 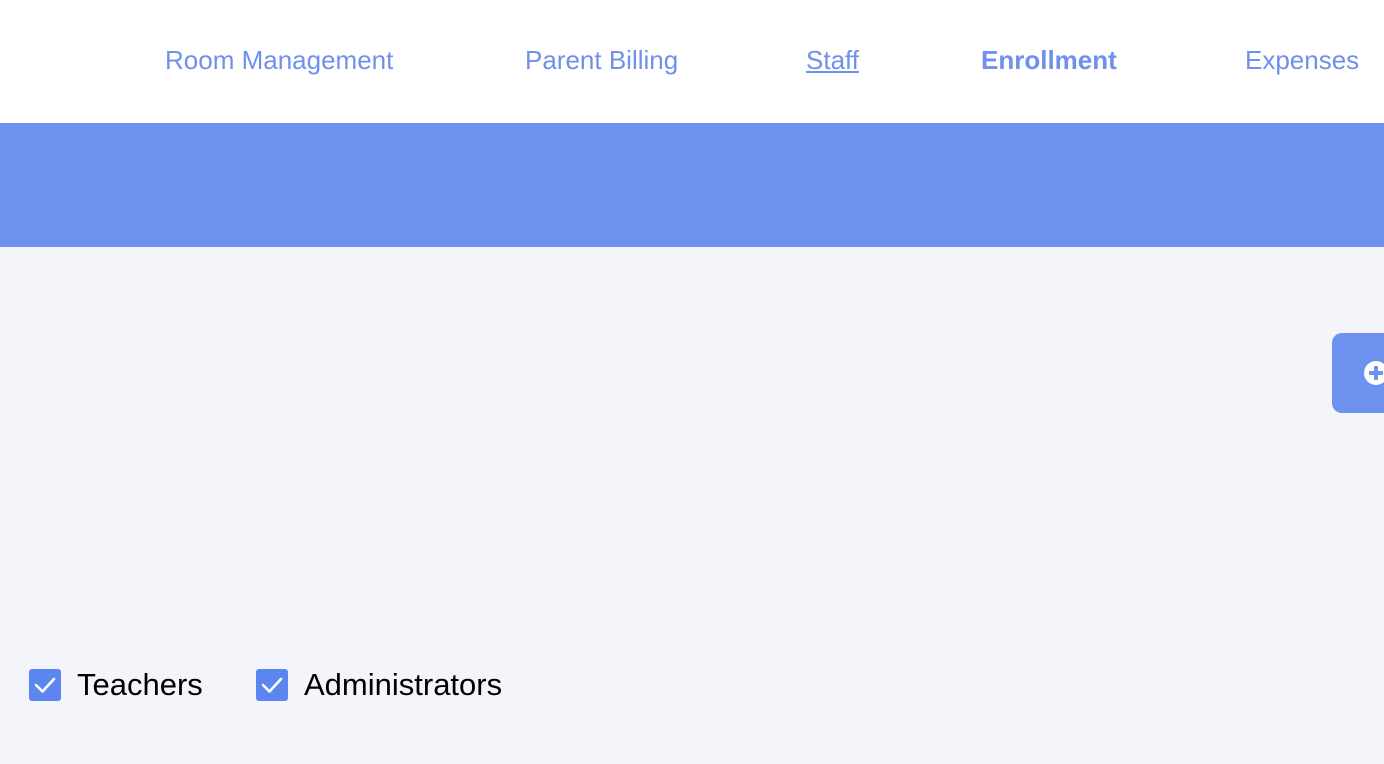 What do you see at coordinates (403, 684) in the screenshot?
I see `administrators-label: Administrators` at bounding box center [403, 684].